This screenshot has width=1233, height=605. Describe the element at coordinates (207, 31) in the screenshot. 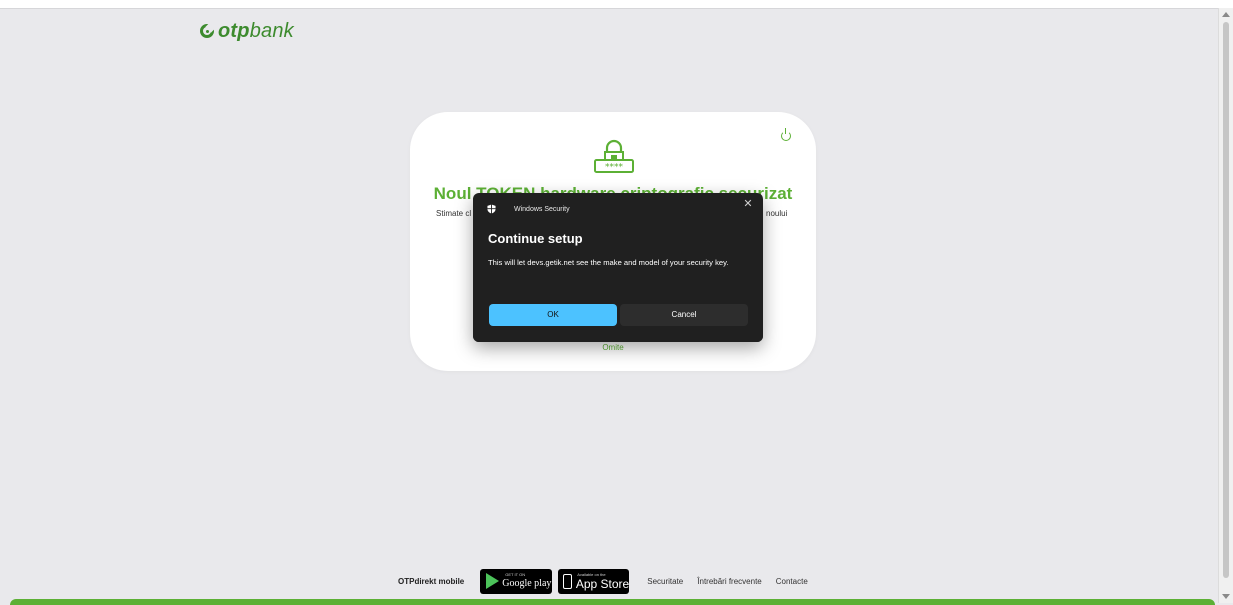

I see `otp-logo-mark-icon` at that location.